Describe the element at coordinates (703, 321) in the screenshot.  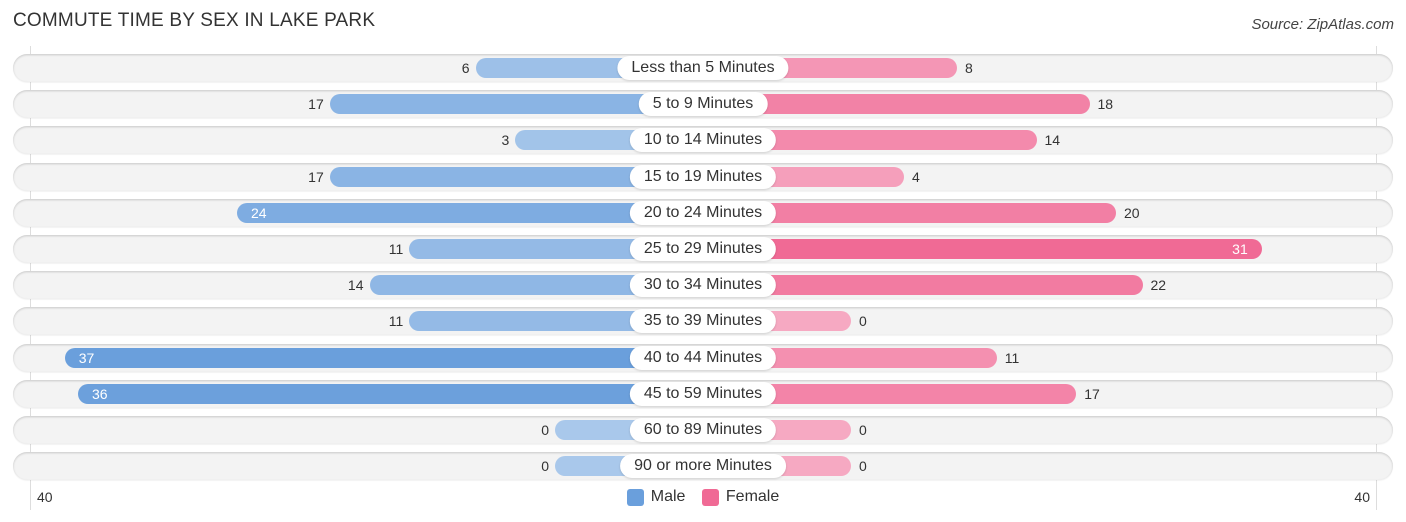
I see `category-label: 35 to 39 Minutes` at that location.